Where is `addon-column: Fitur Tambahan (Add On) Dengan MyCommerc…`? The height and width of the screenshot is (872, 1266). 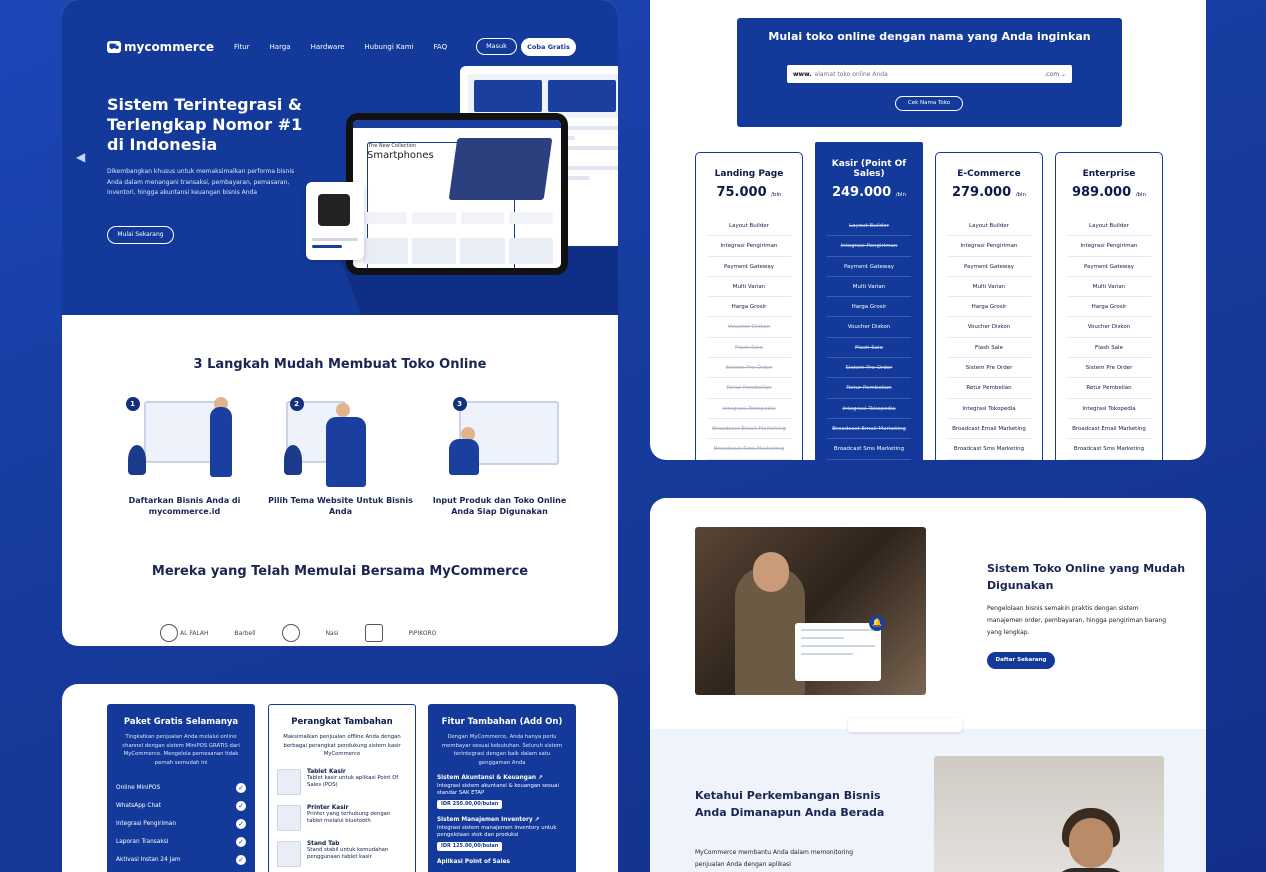 addon-column: Fitur Tambahan (Add On) Dengan MyCommerc… is located at coordinates (502, 788).